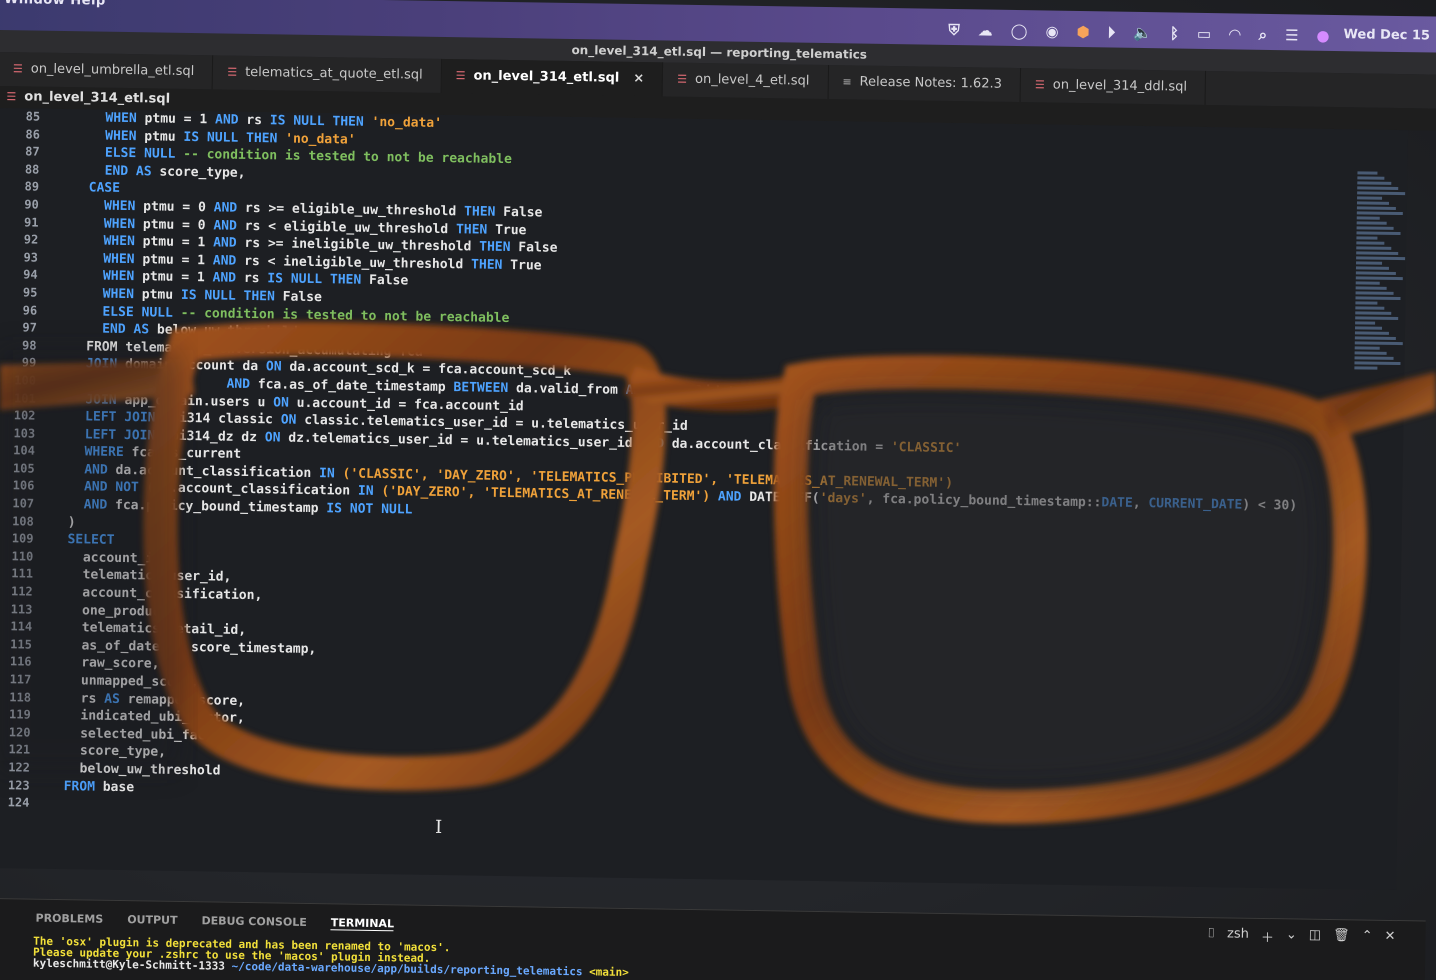 The height and width of the screenshot is (980, 1436). I want to click on breadcrumb-file: on_level_314_etl.sql, so click(97, 97).